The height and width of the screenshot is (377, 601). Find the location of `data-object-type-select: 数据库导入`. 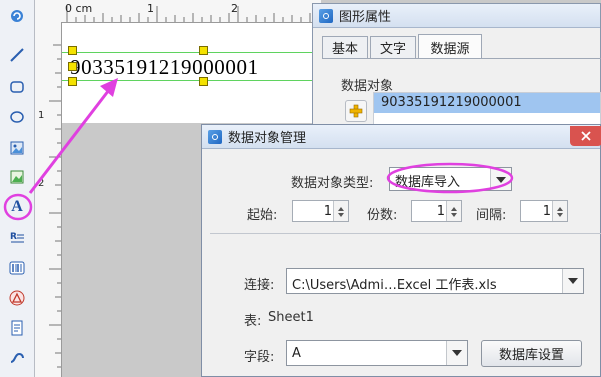

data-object-type-select: 数据库导入 is located at coordinates (450, 179).